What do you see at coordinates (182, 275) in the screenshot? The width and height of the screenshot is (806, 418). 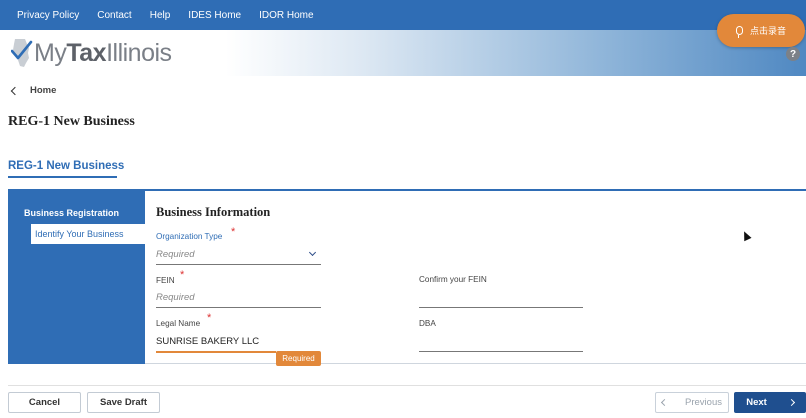 I see `fein-required-star: *` at bounding box center [182, 275].